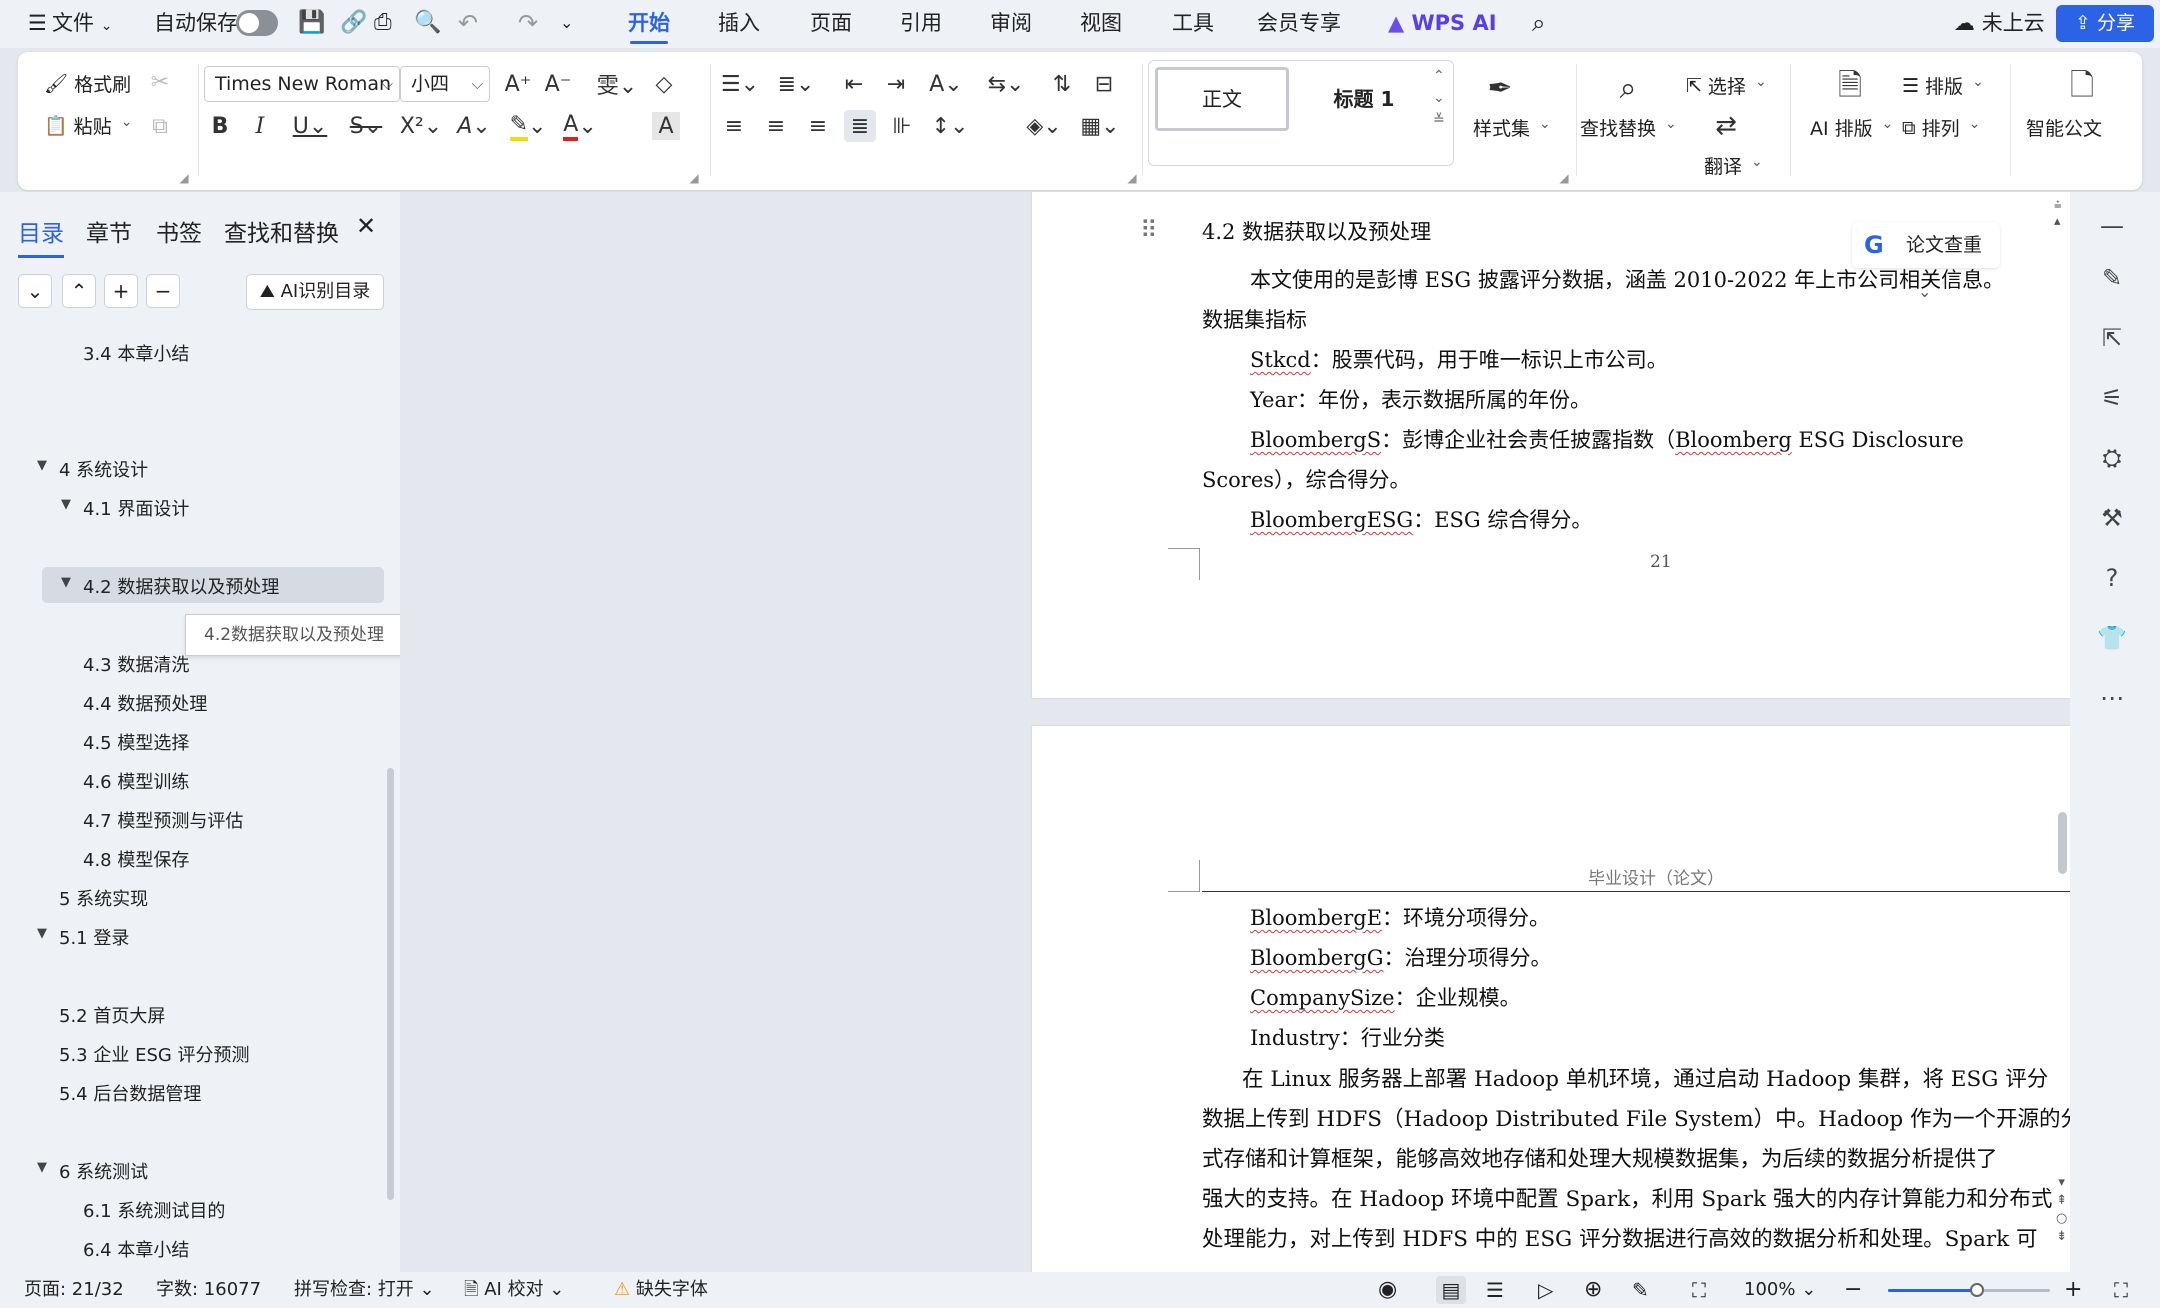  Describe the element at coordinates (818, 126) in the screenshot. I see `align-right-icon: ≡` at that location.